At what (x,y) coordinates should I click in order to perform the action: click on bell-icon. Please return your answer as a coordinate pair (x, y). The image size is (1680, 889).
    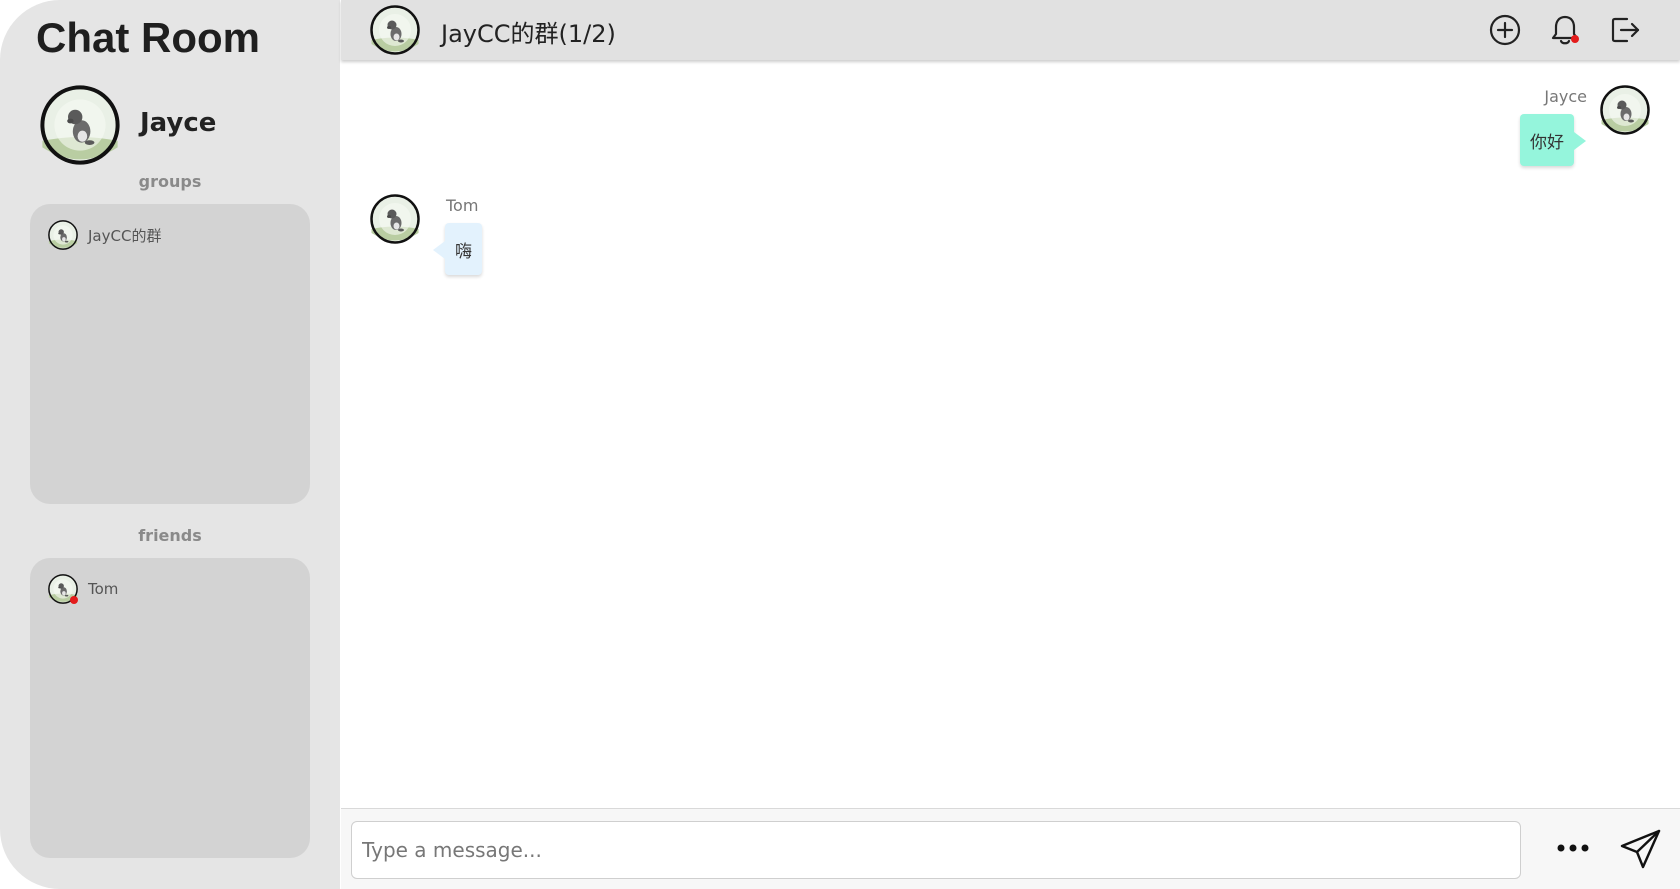
    Looking at the image, I should click on (1565, 30).